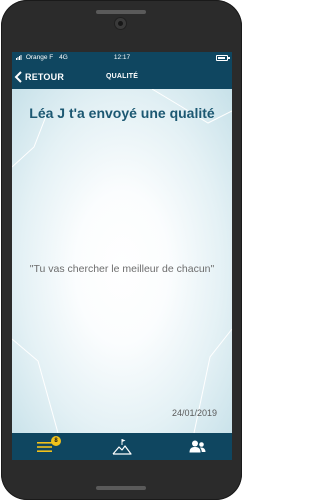  I want to click on hamburger-menu-icon, so click(44, 447).